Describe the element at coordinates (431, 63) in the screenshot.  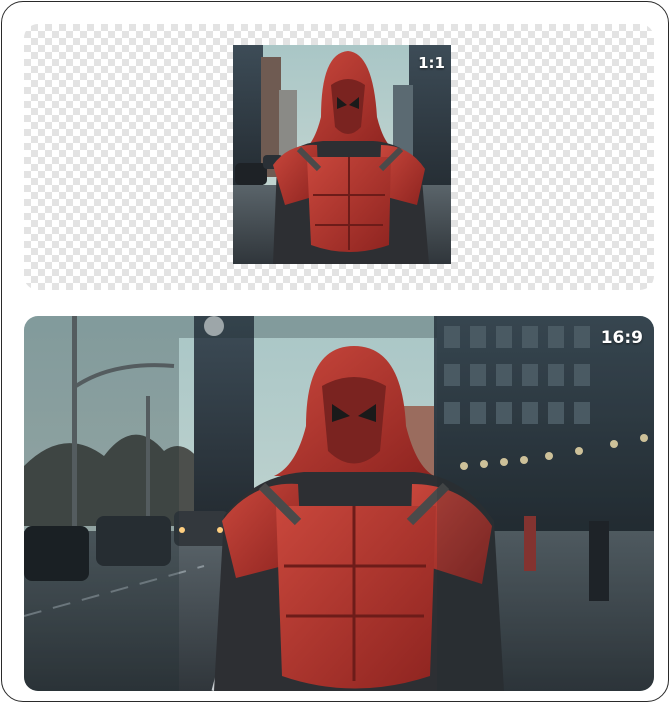
I see `ratio-badge-square: 1:1` at that location.